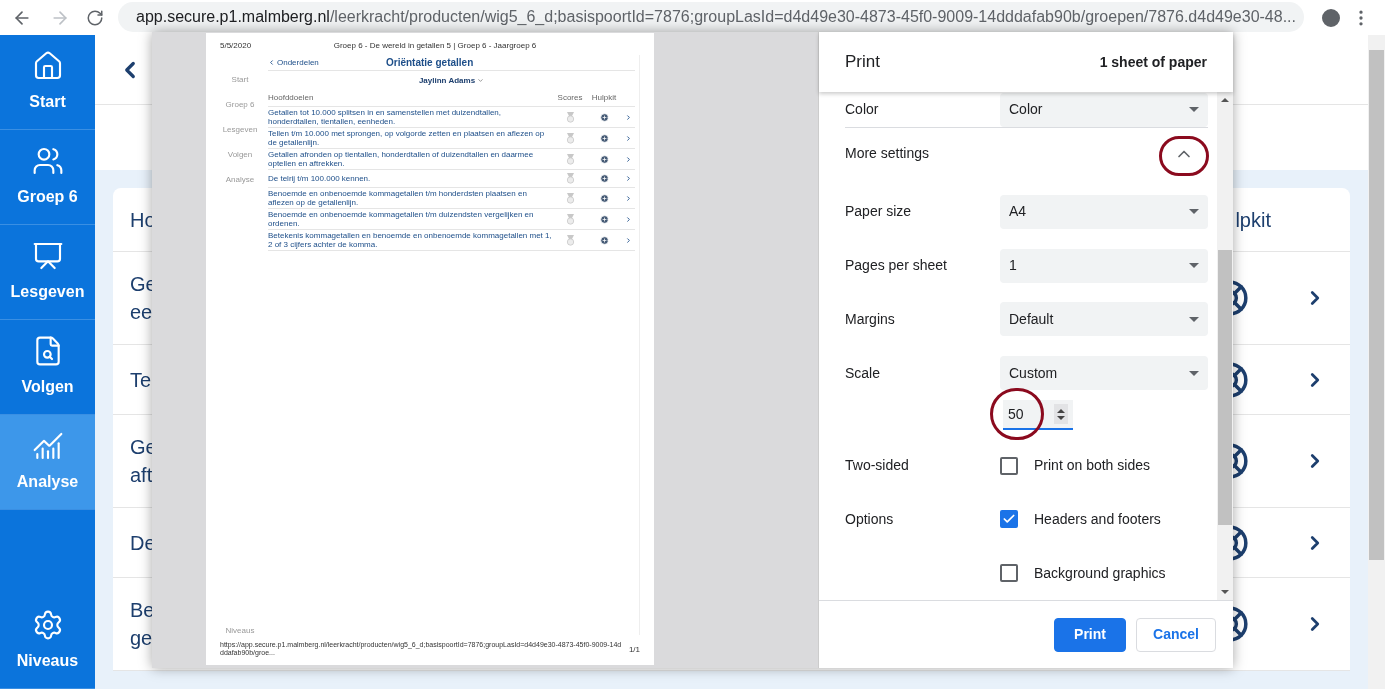 This screenshot has width=1385, height=689. What do you see at coordinates (271, 62) in the screenshot?
I see `chevron-left-icon` at bounding box center [271, 62].